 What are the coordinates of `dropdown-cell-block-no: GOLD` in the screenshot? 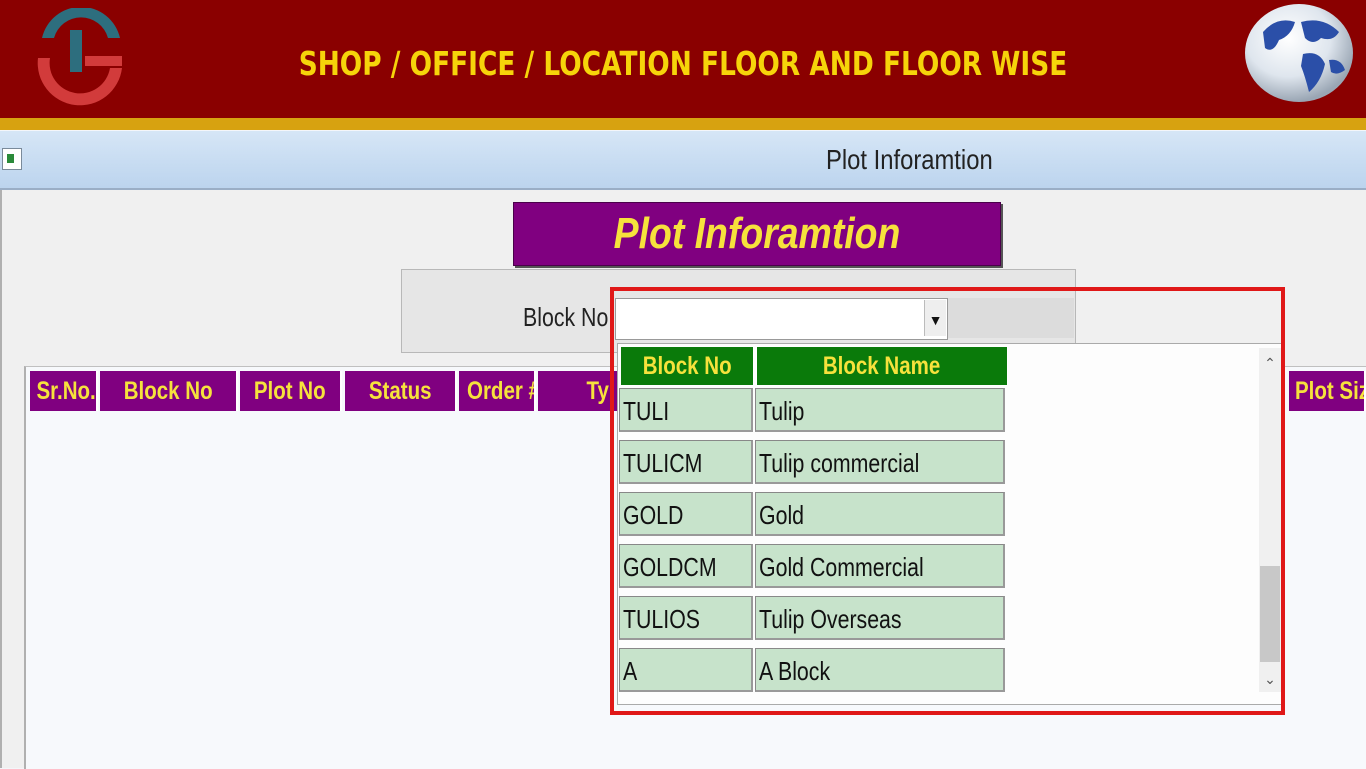 It's located at (686, 514).